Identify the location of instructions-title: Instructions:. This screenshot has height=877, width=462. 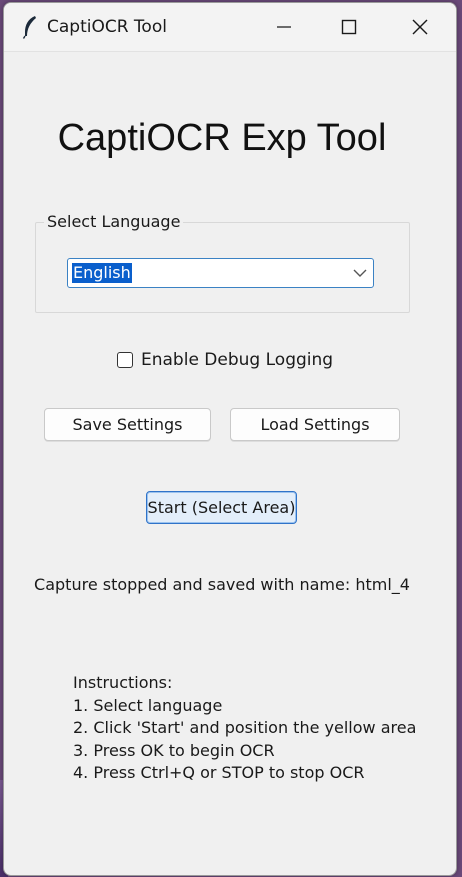
(123, 682).